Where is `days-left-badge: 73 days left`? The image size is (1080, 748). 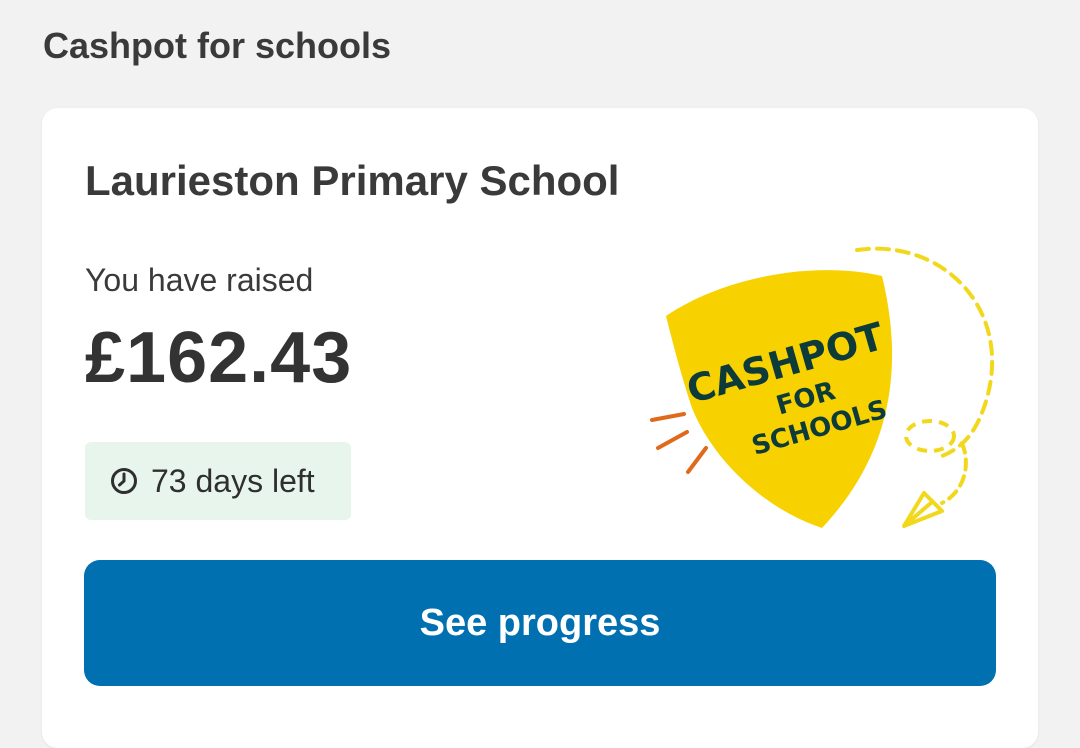 days-left-badge: 73 days left is located at coordinates (218, 481).